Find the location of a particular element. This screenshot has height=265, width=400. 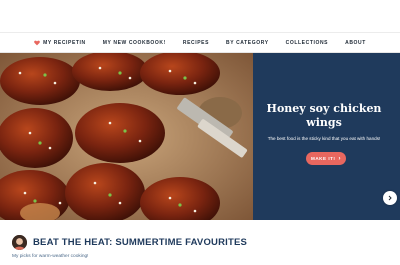

nav-item-label: MY RECIPETIN is located at coordinates (64, 42).